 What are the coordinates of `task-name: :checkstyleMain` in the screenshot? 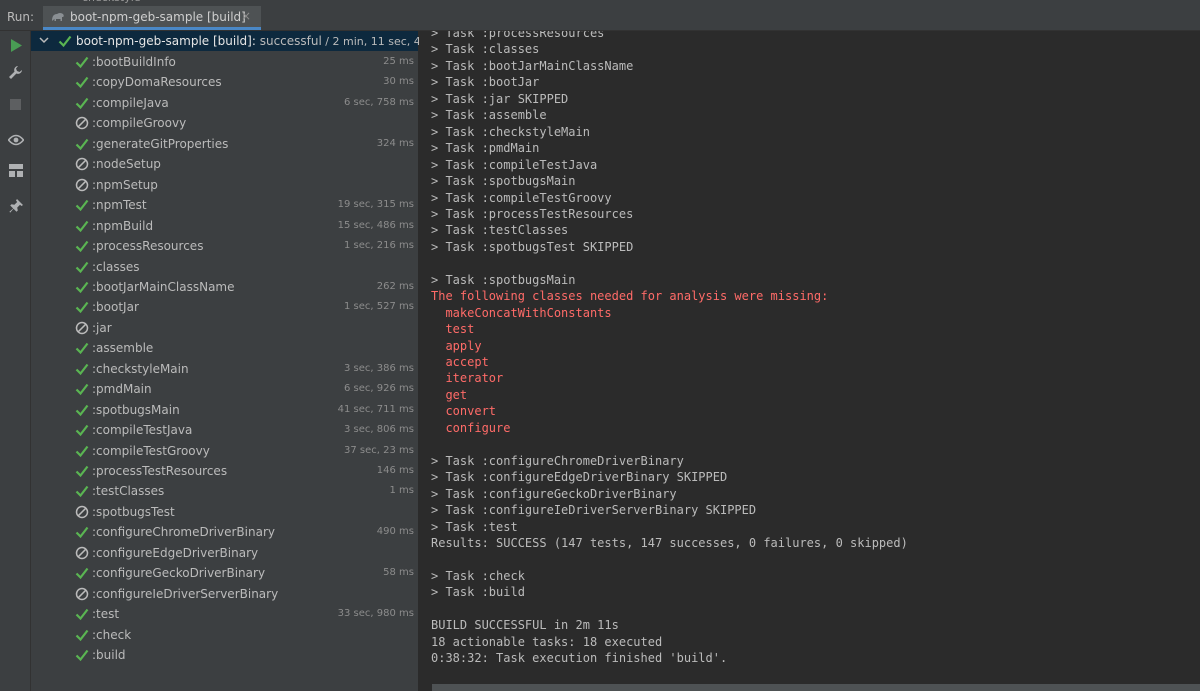 It's located at (140, 368).